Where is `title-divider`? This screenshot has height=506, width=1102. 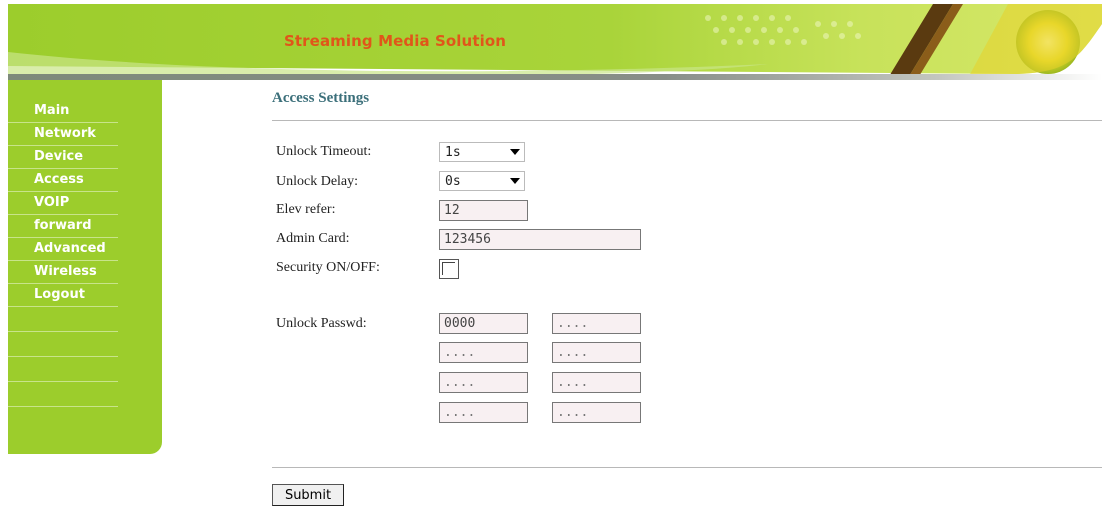 title-divider is located at coordinates (687, 120).